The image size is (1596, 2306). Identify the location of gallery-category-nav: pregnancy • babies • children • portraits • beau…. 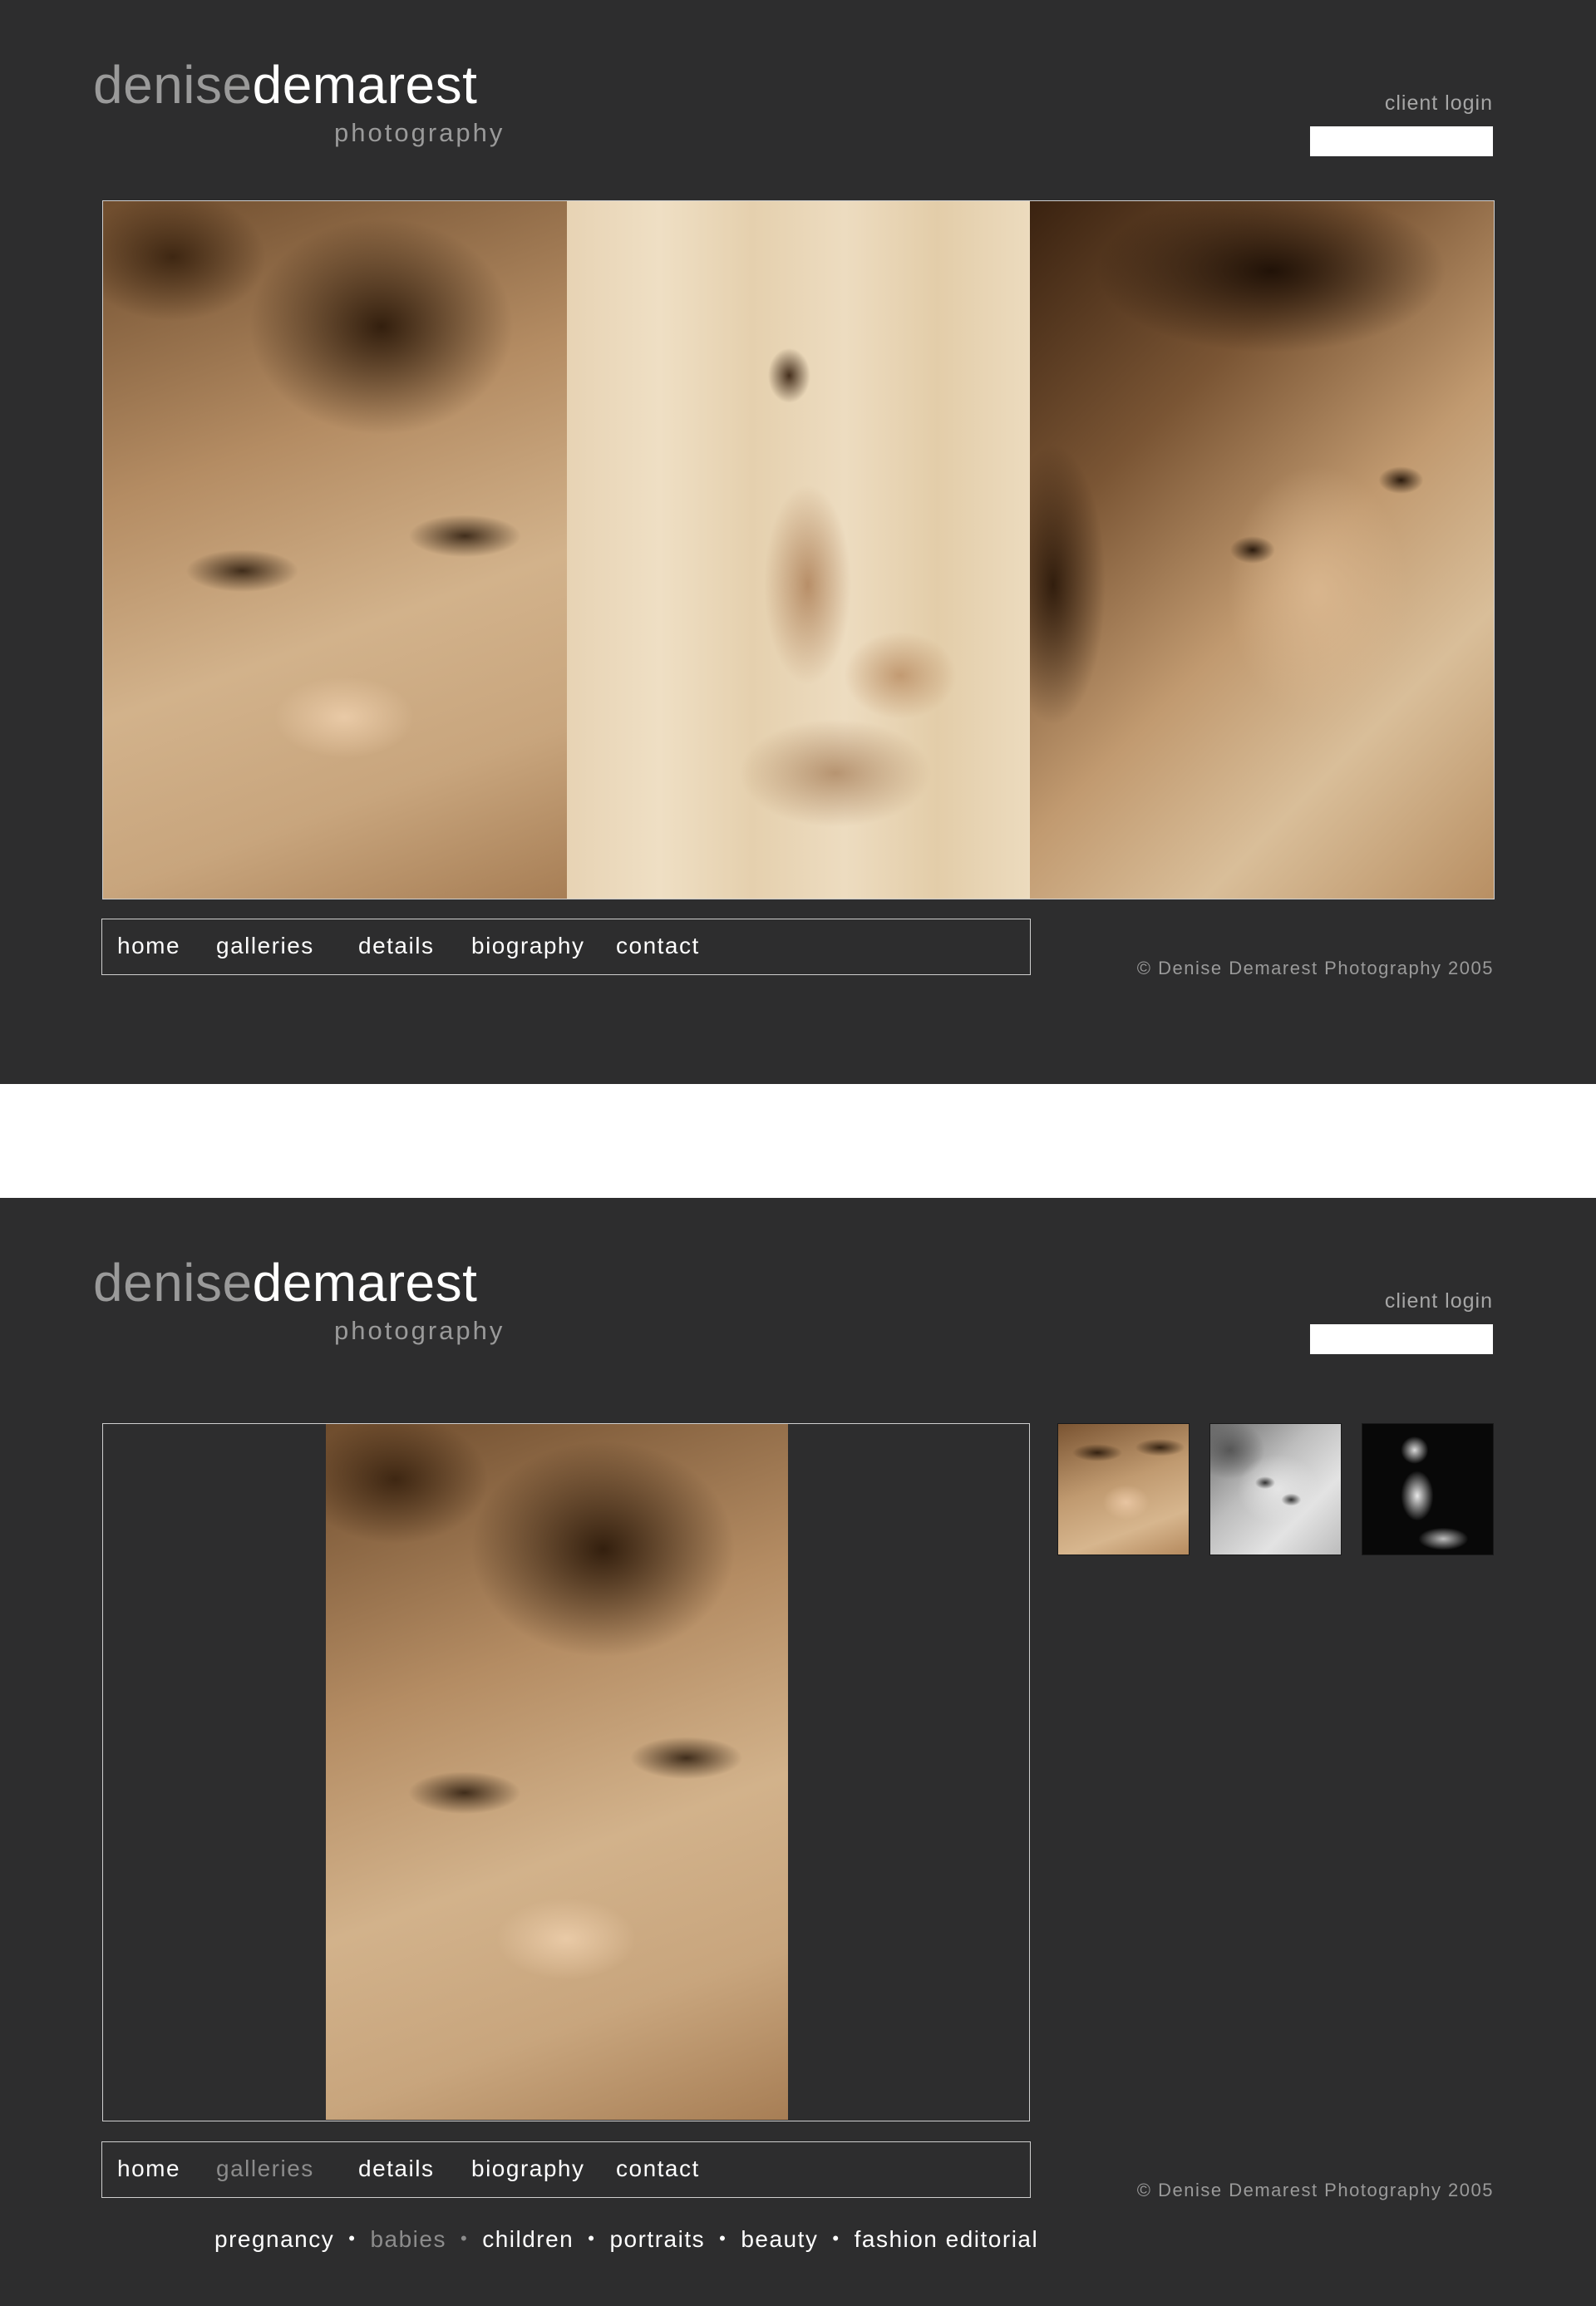
(626, 2239).